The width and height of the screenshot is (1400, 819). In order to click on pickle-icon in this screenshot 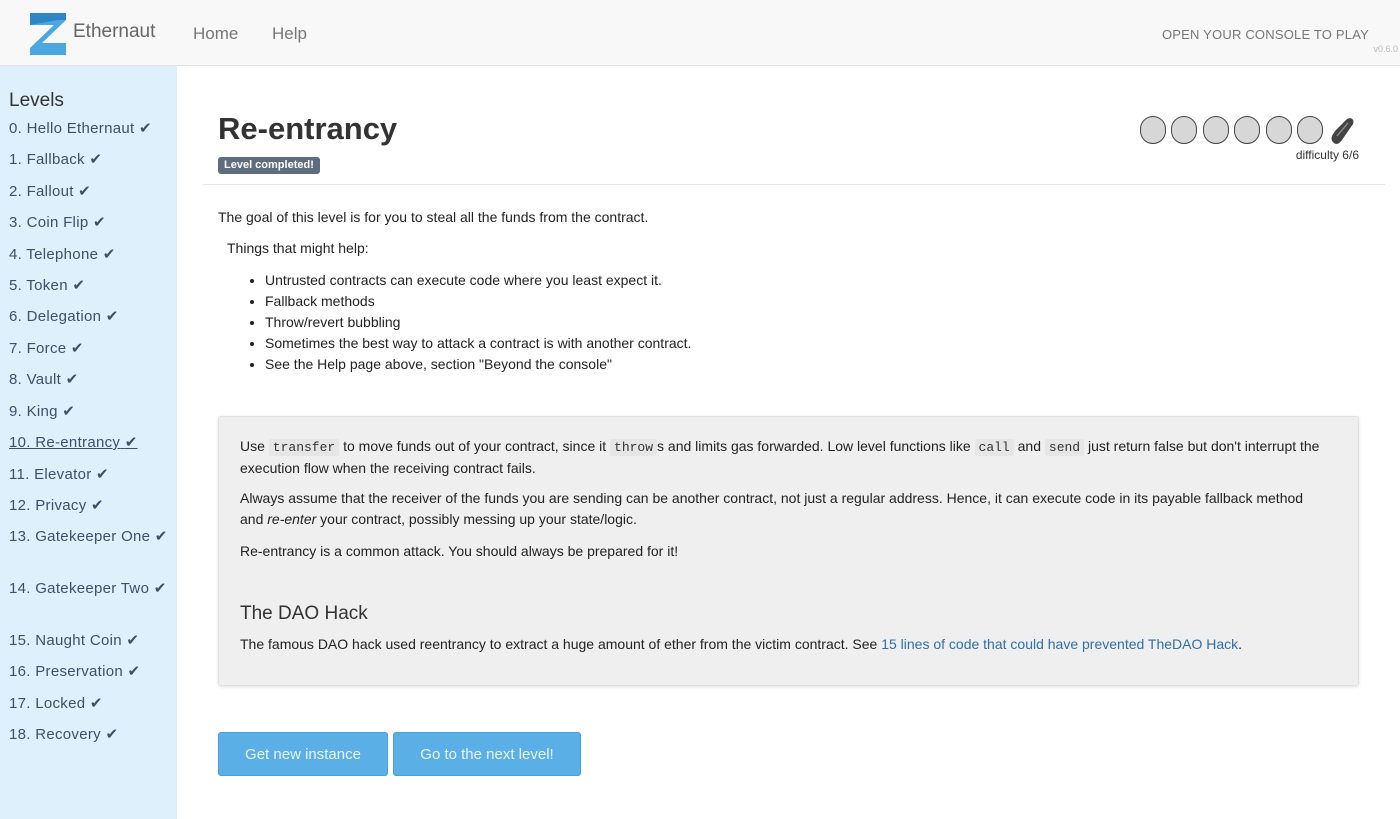, I will do `click(1342, 131)`.